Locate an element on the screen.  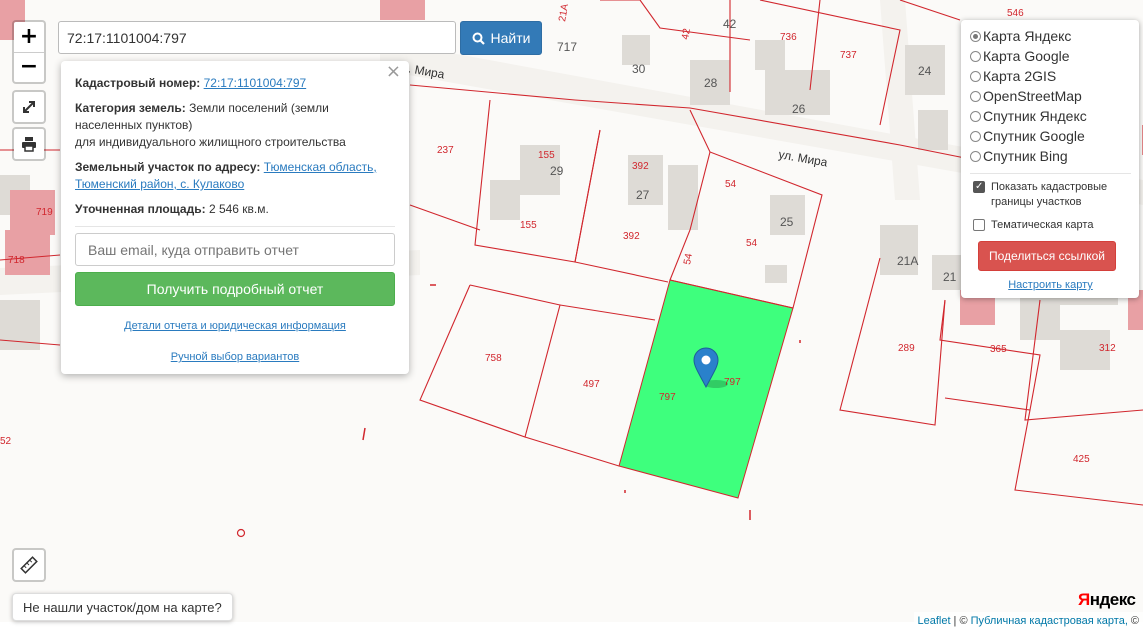
parcel-number: 54 is located at coordinates (731, 184).